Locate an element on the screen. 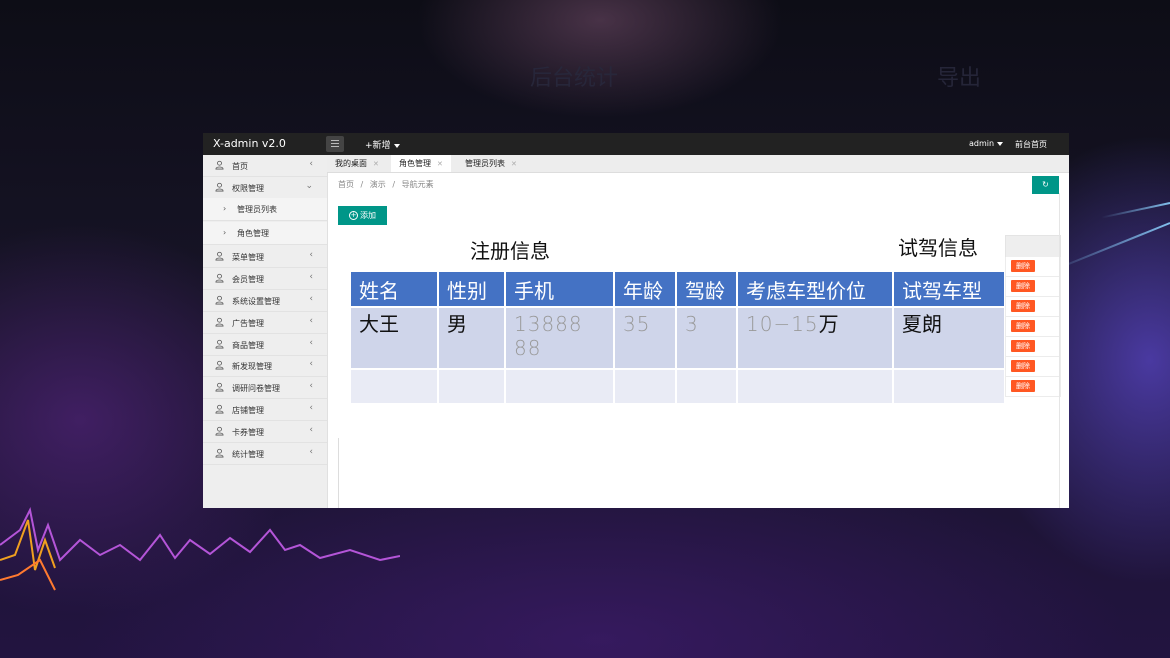 The width and height of the screenshot is (1170, 658). sidebar-item: 权限管理 ⌄ is located at coordinates (265, 188).